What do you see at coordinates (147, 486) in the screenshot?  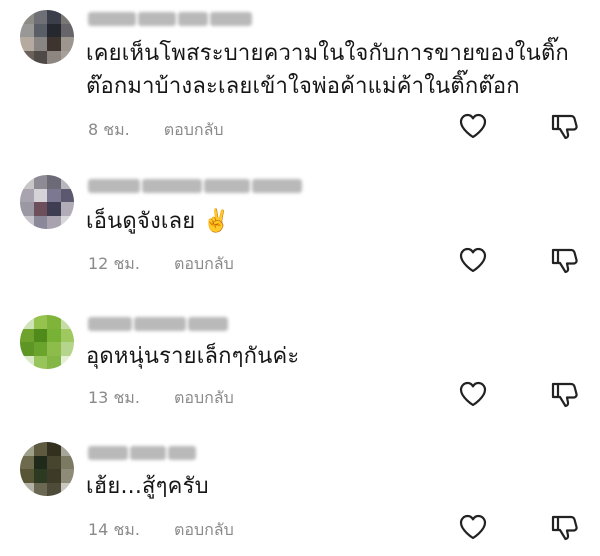 I see `comment-text-line: เฮ้ย...สู้ๆครับ` at bounding box center [147, 486].